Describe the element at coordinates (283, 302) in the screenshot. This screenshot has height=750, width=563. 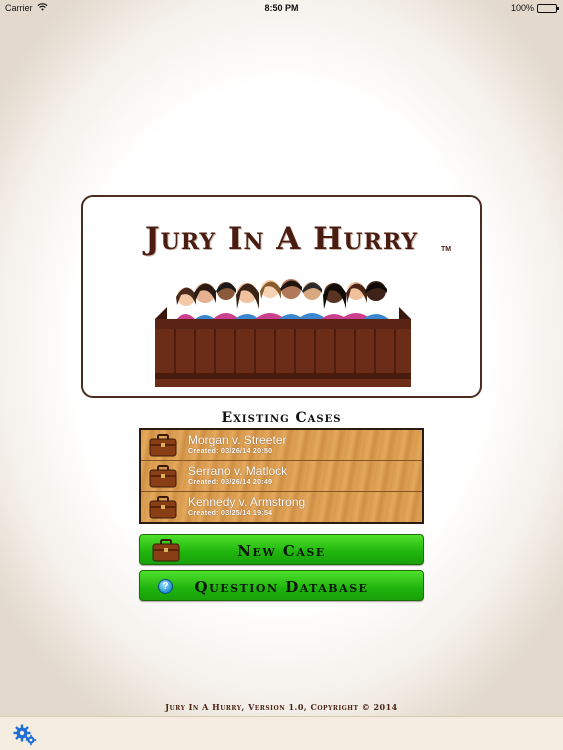
I see `jurors` at that location.